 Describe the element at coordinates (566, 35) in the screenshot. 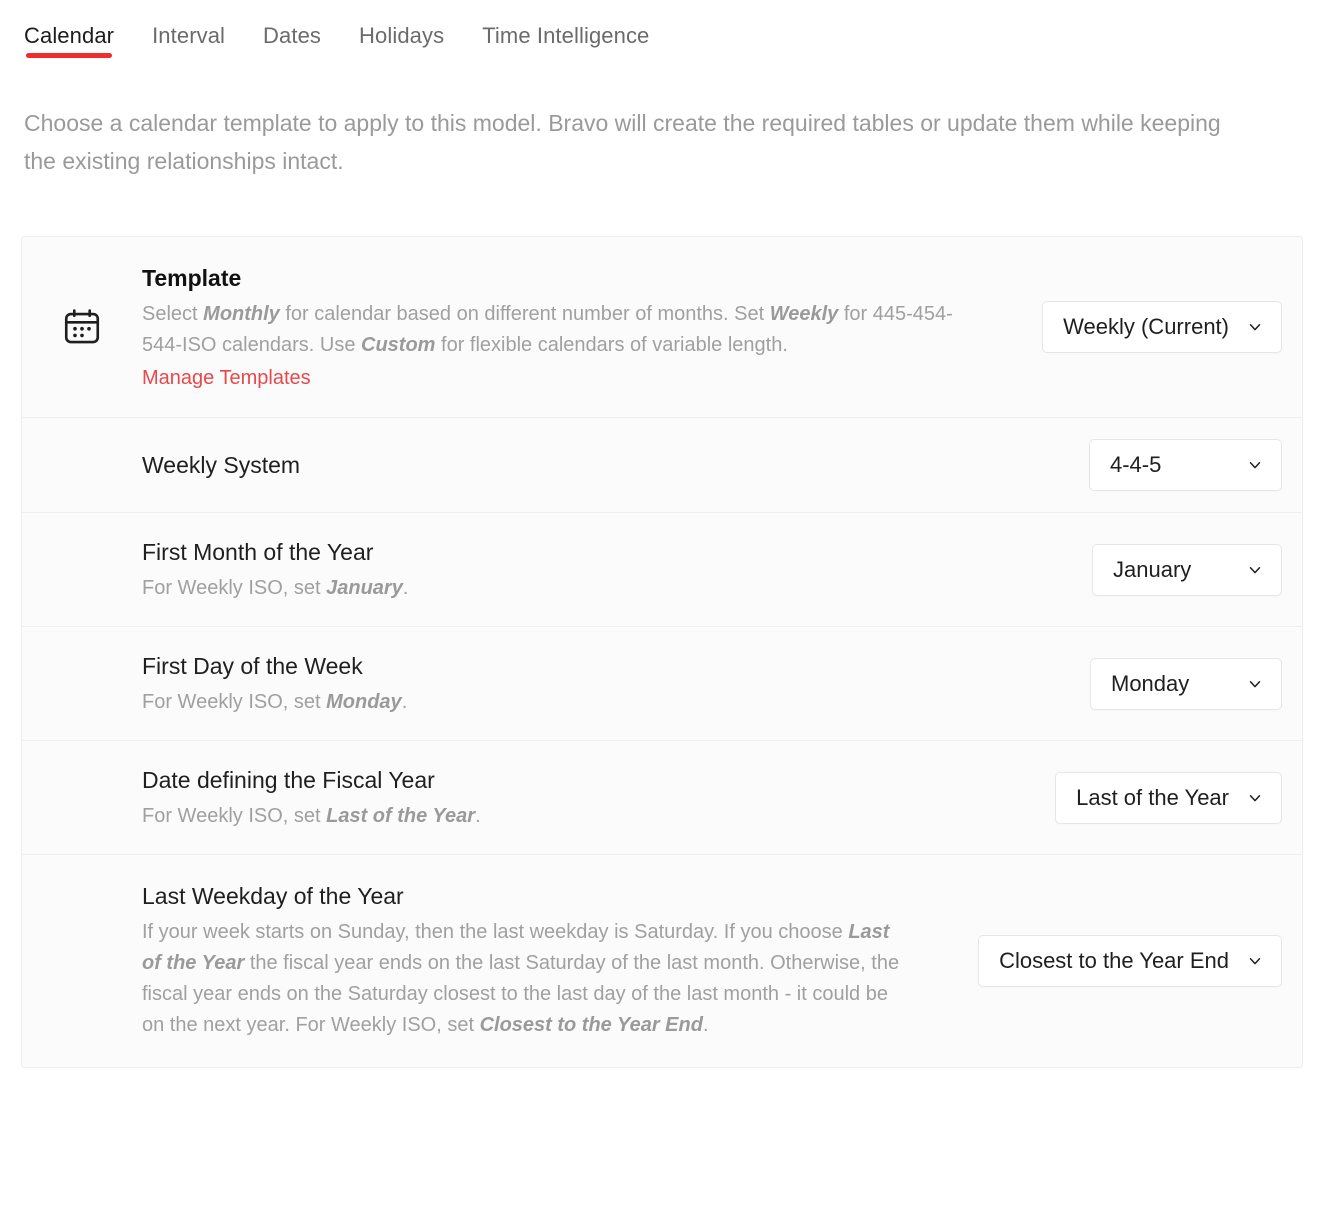

I see `tab-time-intelligence-label: Time Intelligence` at that location.